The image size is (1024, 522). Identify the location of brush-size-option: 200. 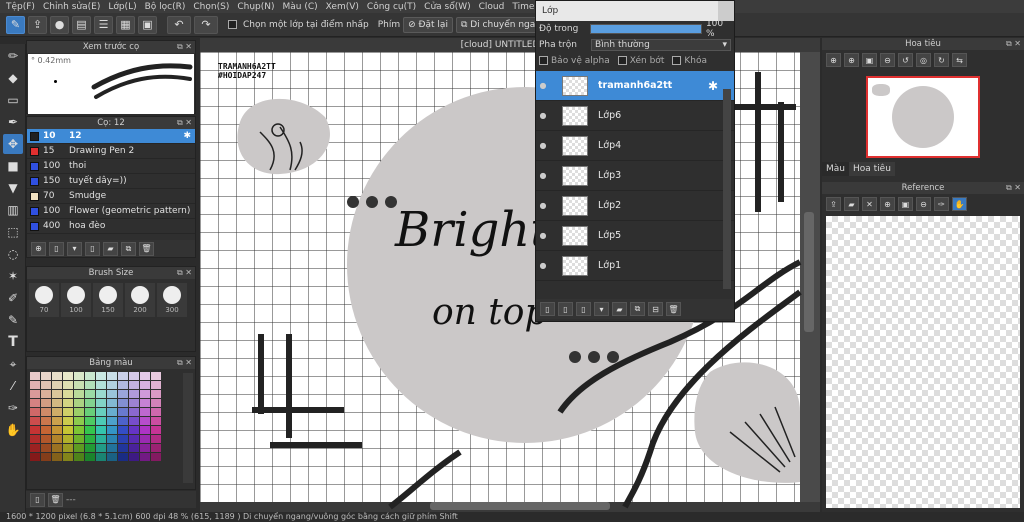
(140, 300).